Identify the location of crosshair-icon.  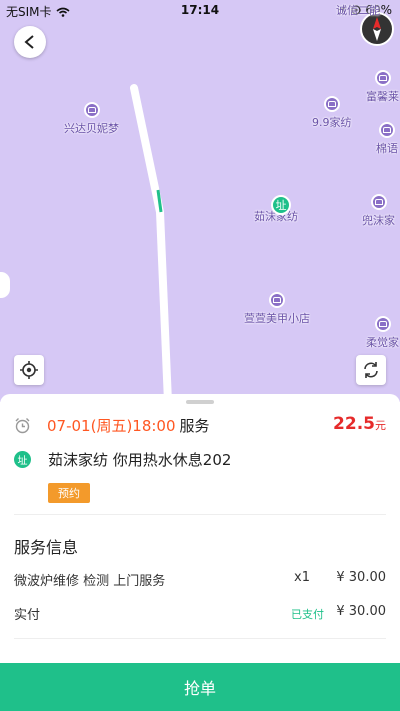
(29, 370).